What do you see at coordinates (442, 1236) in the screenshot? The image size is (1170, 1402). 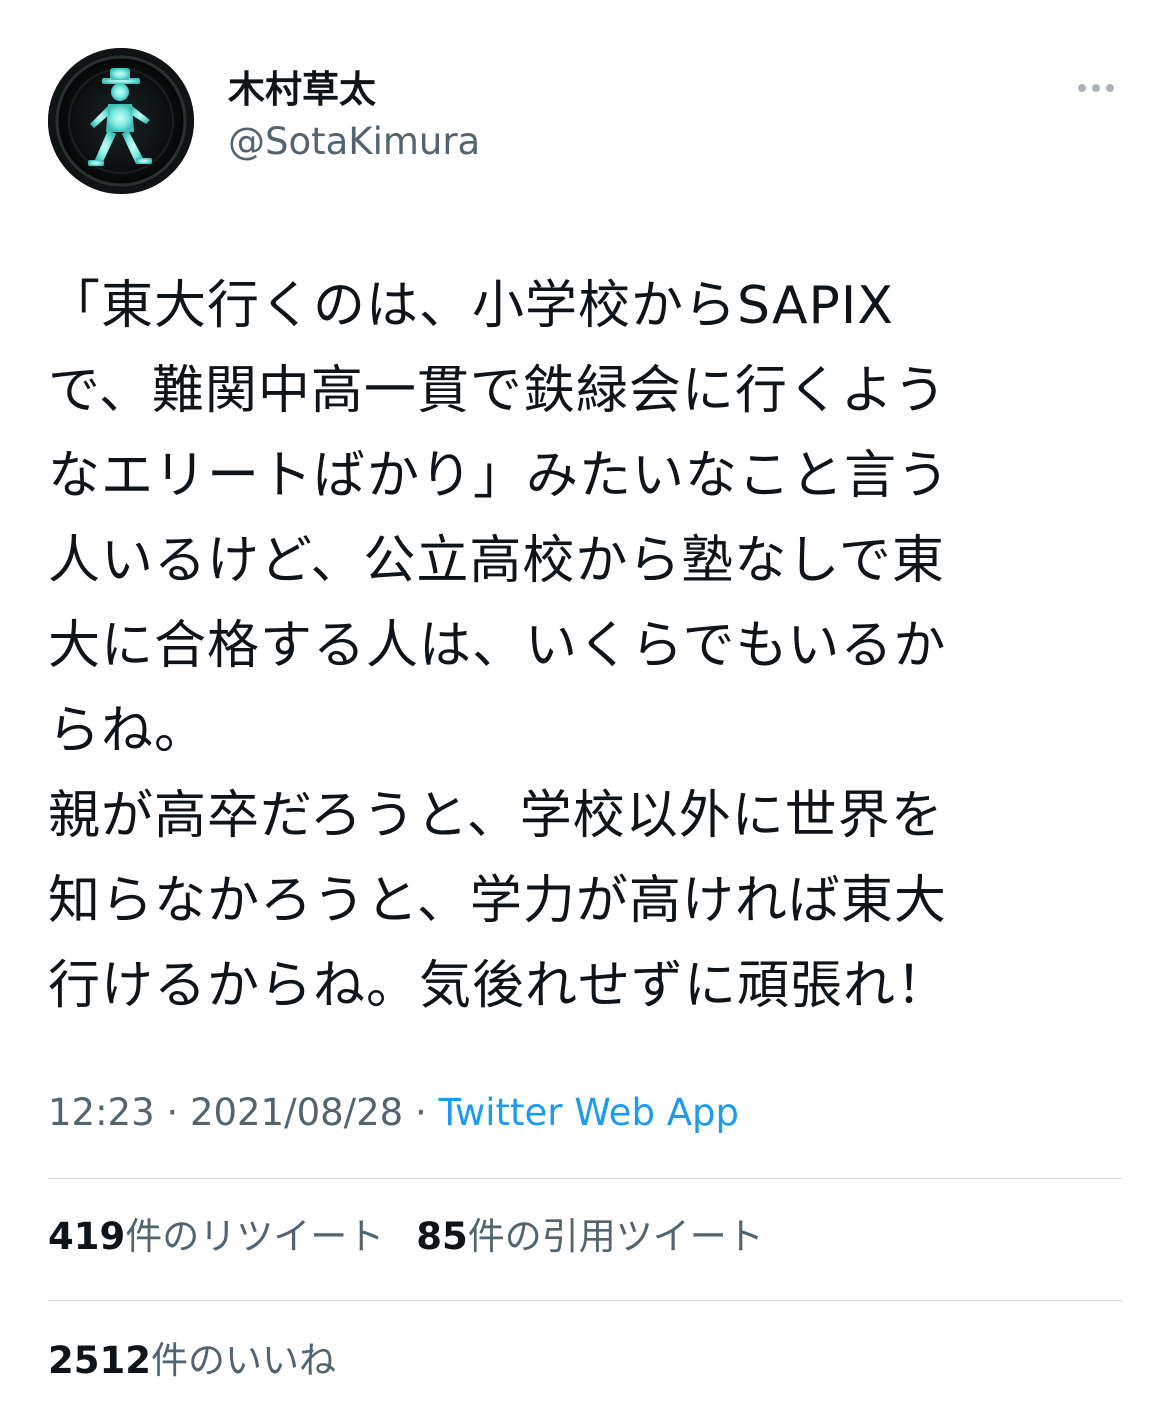 I see `quote-count: 85` at bounding box center [442, 1236].